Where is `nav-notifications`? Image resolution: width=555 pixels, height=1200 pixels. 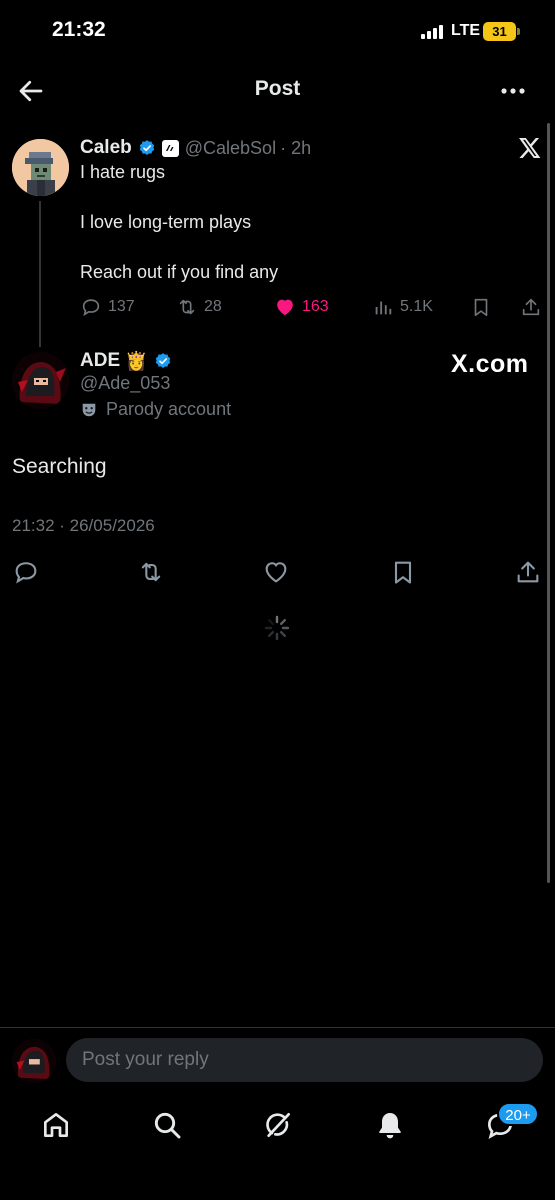
nav-notifications is located at coordinates (390, 1125).